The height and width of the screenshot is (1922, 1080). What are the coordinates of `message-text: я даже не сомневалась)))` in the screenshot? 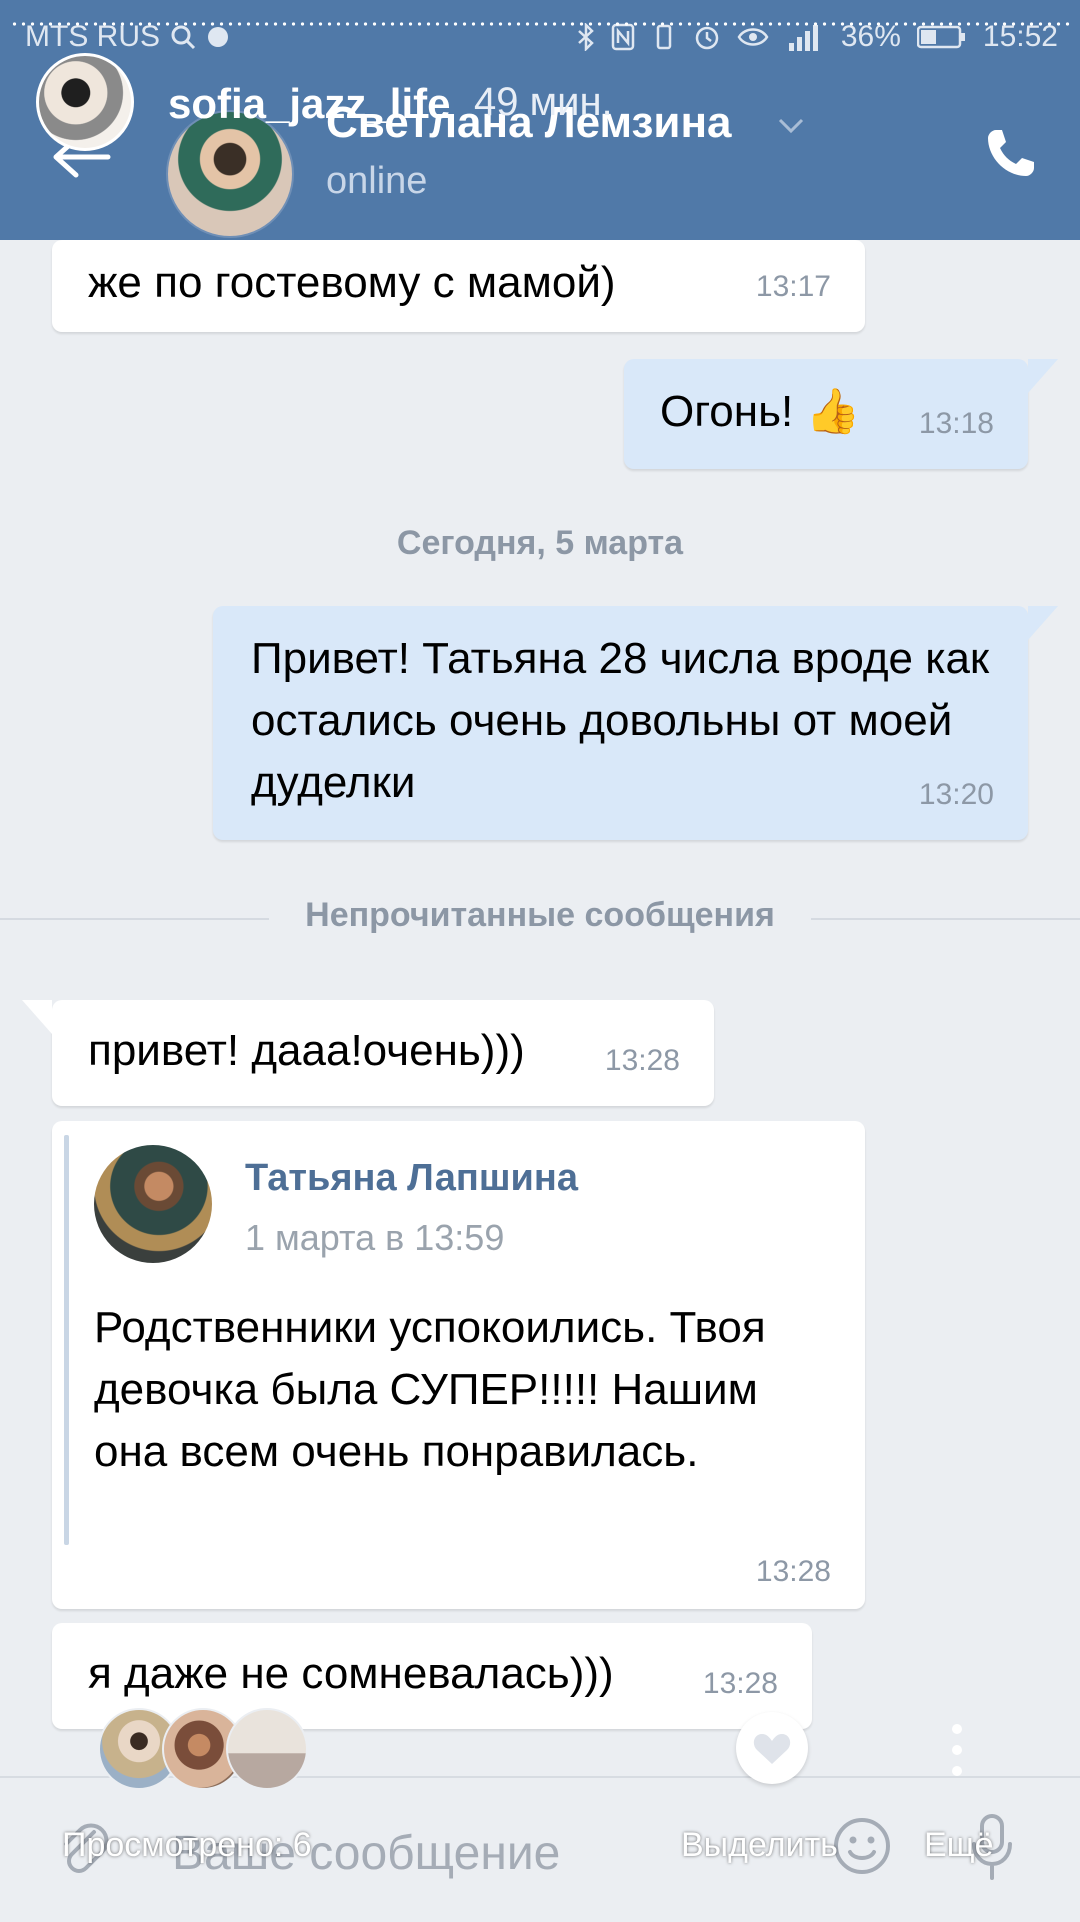 It's located at (351, 1673).